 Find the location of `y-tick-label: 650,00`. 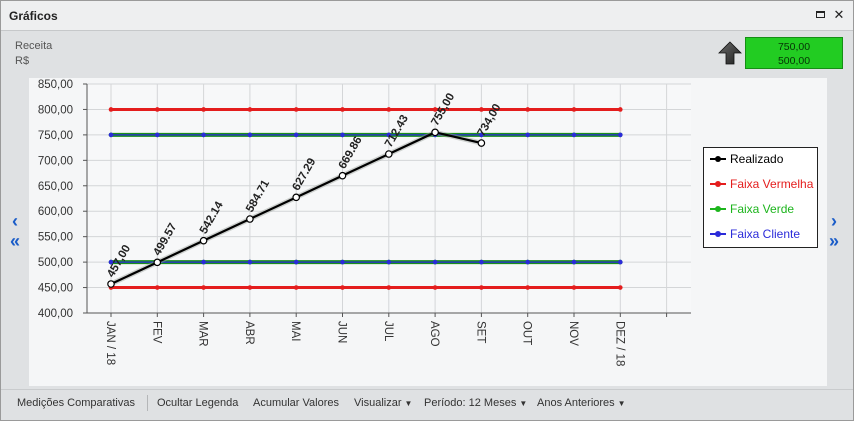

y-tick-label: 650,00 is located at coordinates (55, 187).